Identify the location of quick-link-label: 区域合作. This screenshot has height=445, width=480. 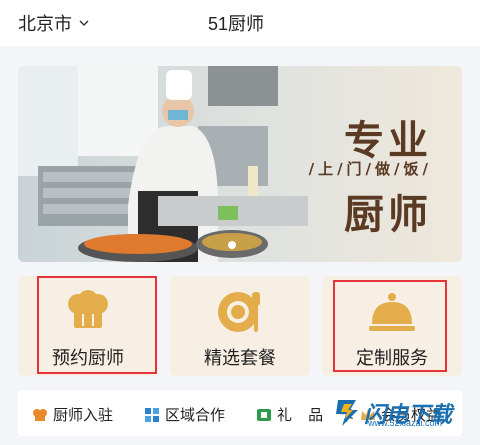
(195, 415).